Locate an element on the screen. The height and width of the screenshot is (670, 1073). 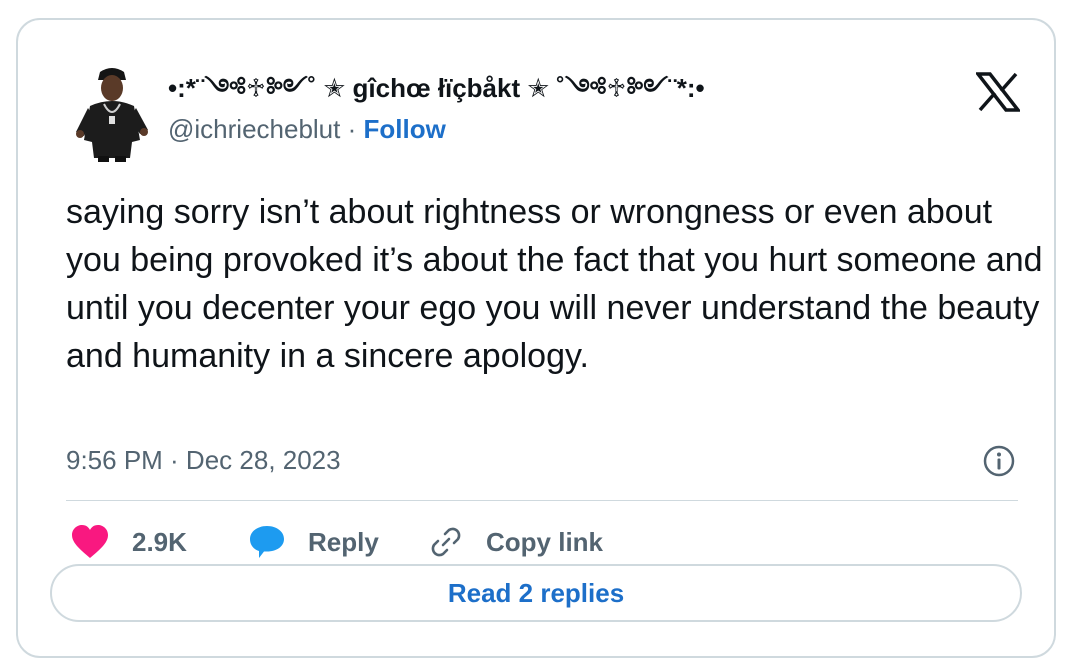
reply-button: Reply is located at coordinates (338, 542).